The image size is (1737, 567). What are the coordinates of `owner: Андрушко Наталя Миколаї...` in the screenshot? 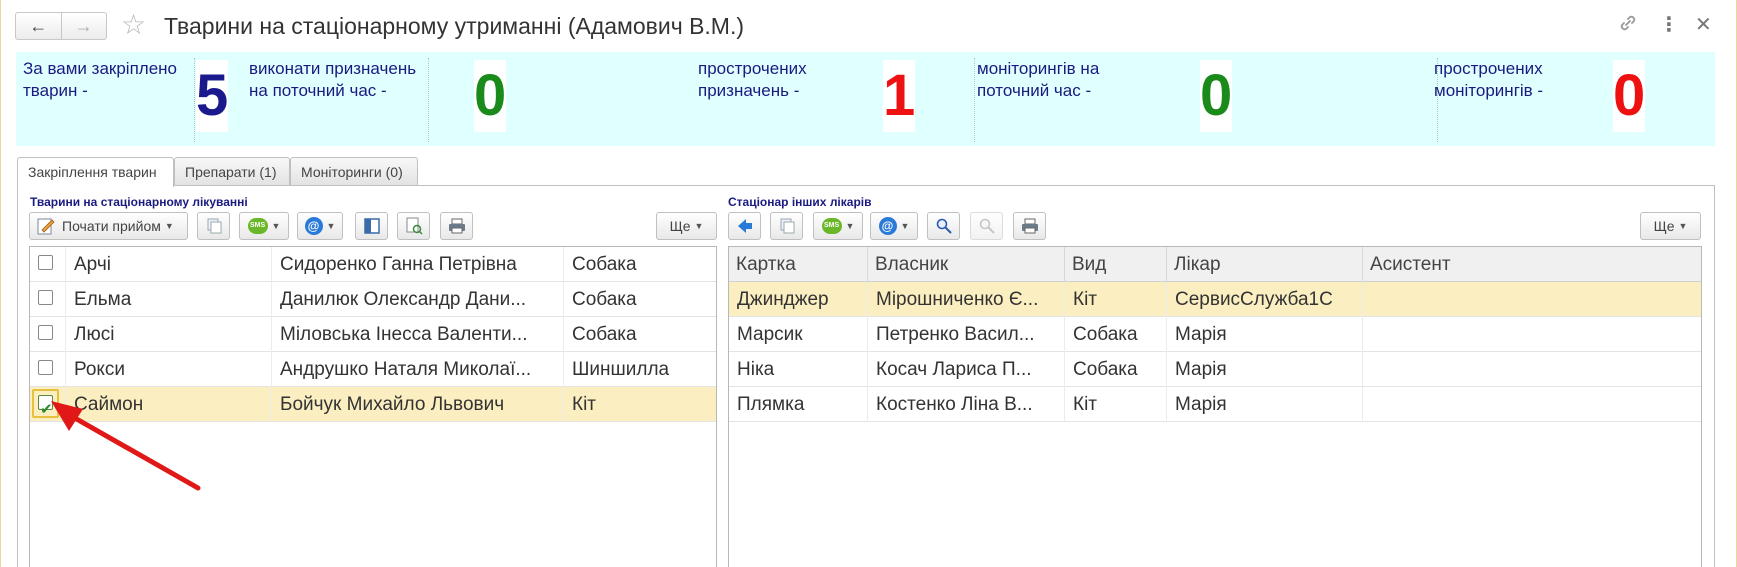 It's located at (418, 369).